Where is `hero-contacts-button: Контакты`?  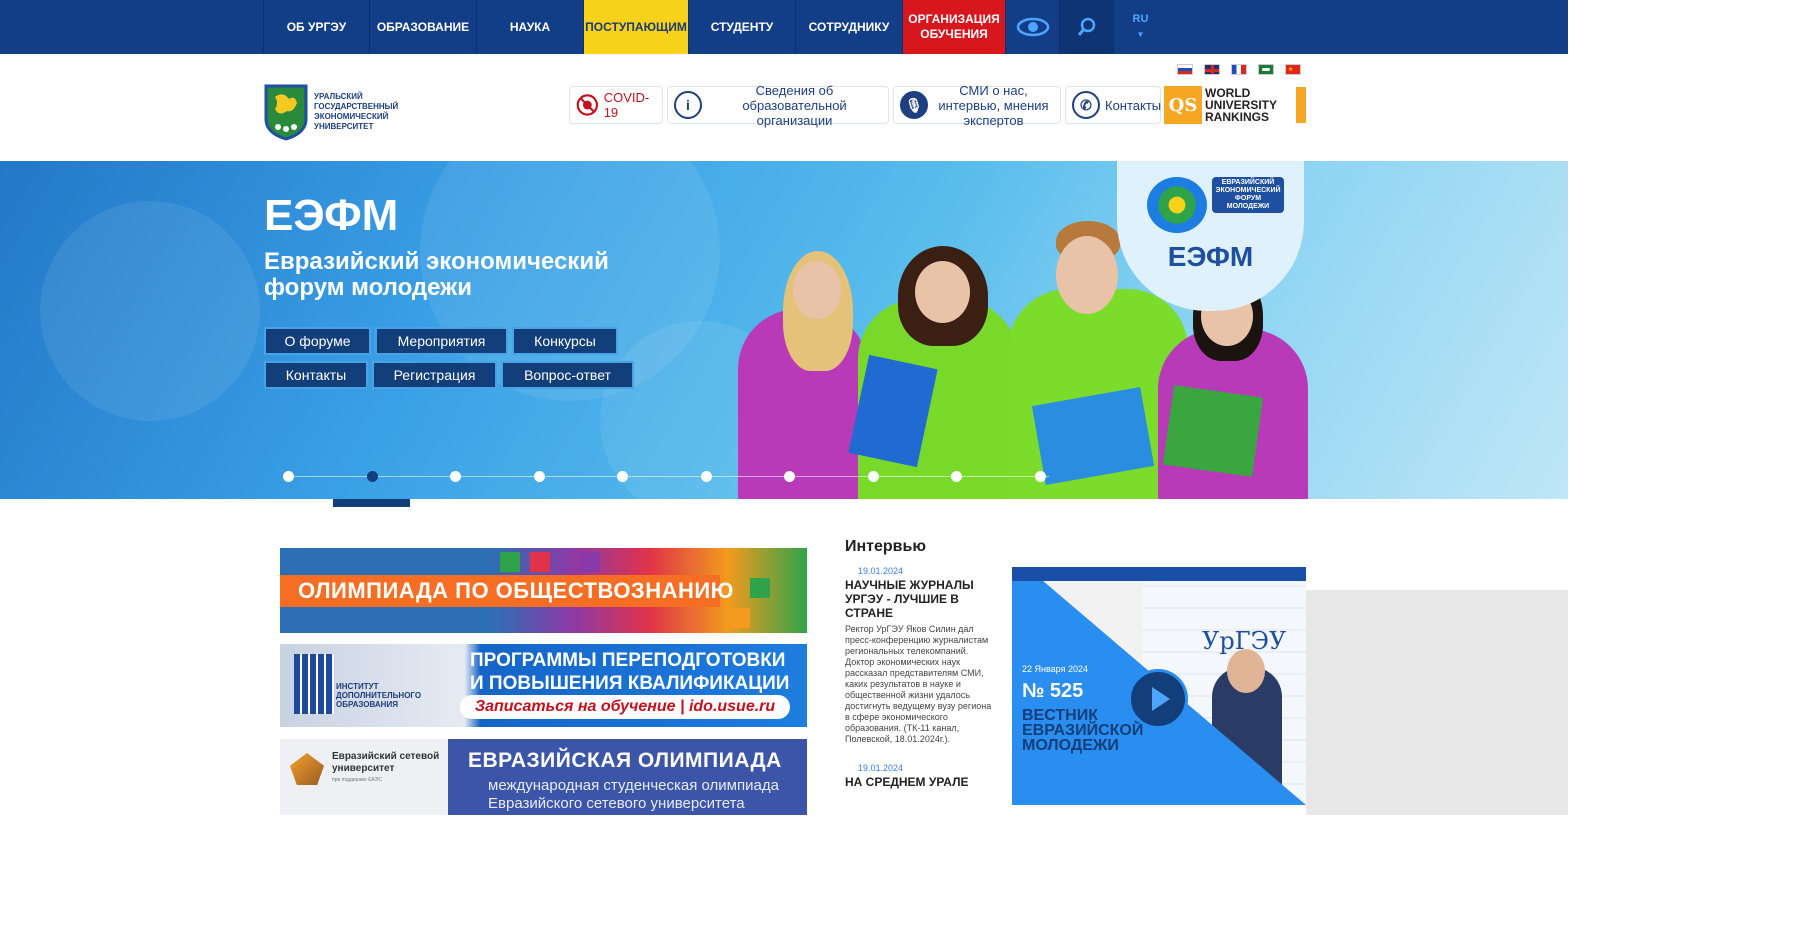
hero-contacts-button: Контакты is located at coordinates (316, 375).